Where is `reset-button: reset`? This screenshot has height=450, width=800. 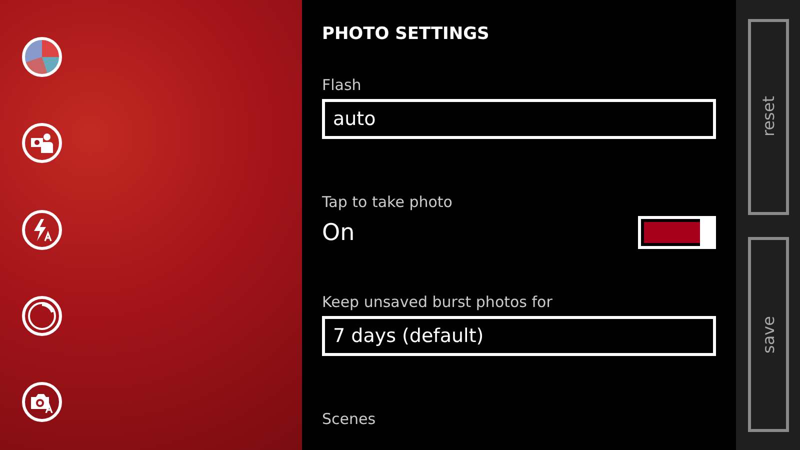
reset-button: reset is located at coordinates (768, 116).